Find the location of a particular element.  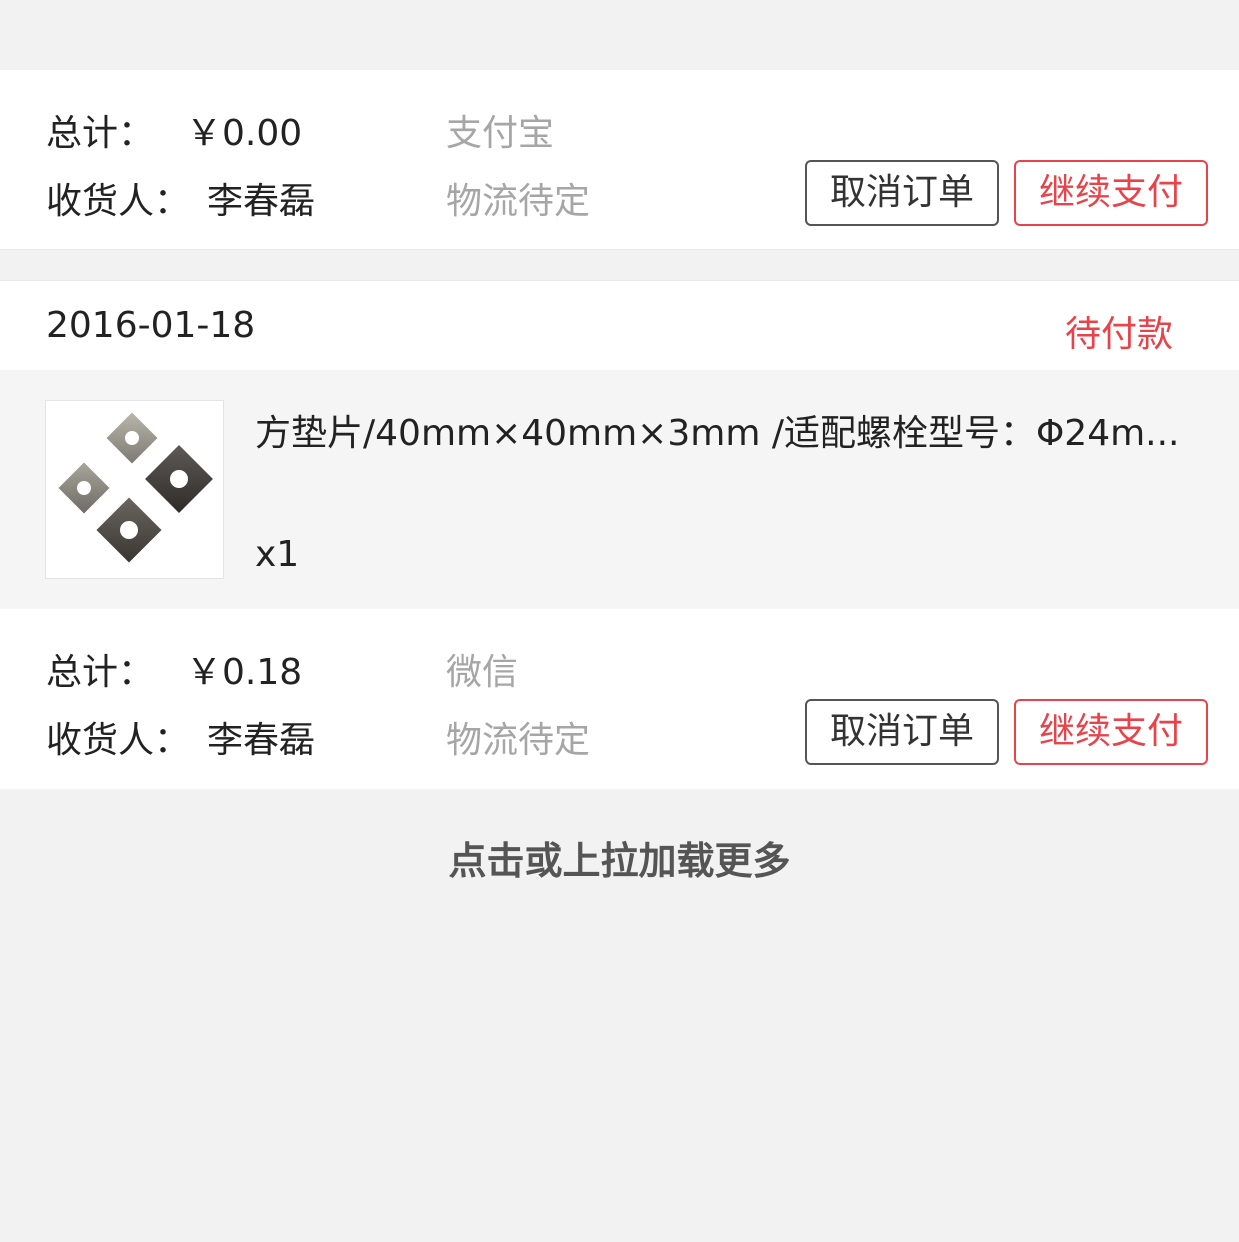

total-value: ￥0.18 is located at coordinates (244, 672).